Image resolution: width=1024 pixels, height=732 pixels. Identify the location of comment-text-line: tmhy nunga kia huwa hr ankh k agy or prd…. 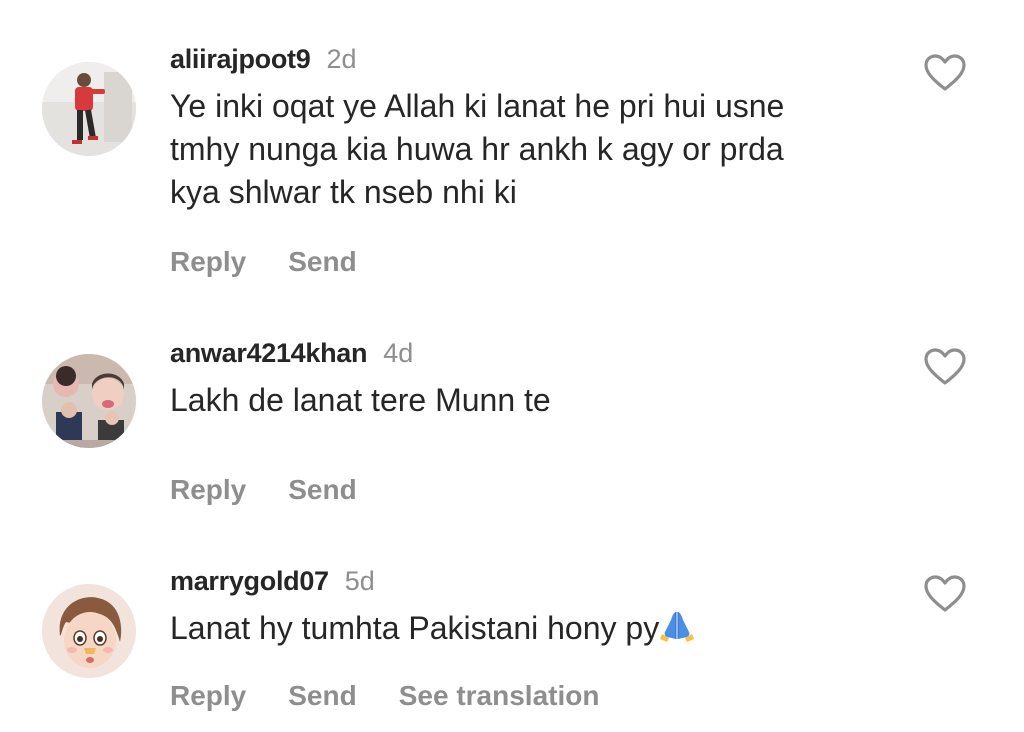
(477, 149).